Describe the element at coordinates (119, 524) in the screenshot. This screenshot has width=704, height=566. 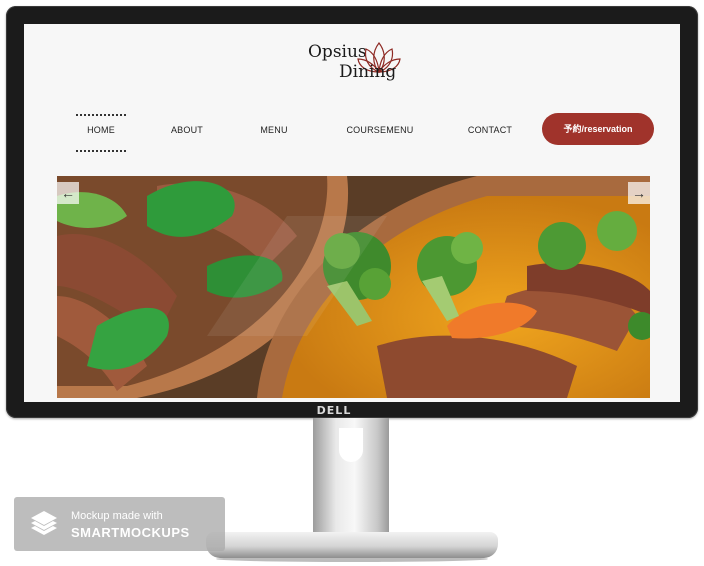
I see `smartmockups-watermark: Mockup made with SMARTMOCKUPS` at that location.